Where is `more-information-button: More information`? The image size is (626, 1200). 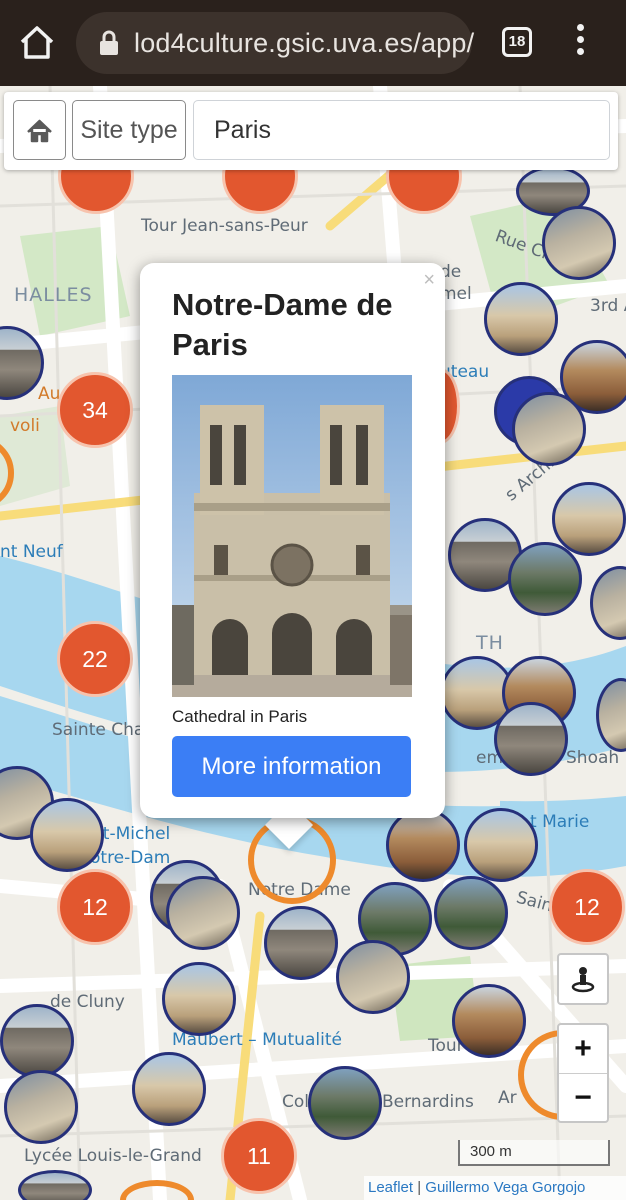
more-information-button: More information is located at coordinates (291, 766).